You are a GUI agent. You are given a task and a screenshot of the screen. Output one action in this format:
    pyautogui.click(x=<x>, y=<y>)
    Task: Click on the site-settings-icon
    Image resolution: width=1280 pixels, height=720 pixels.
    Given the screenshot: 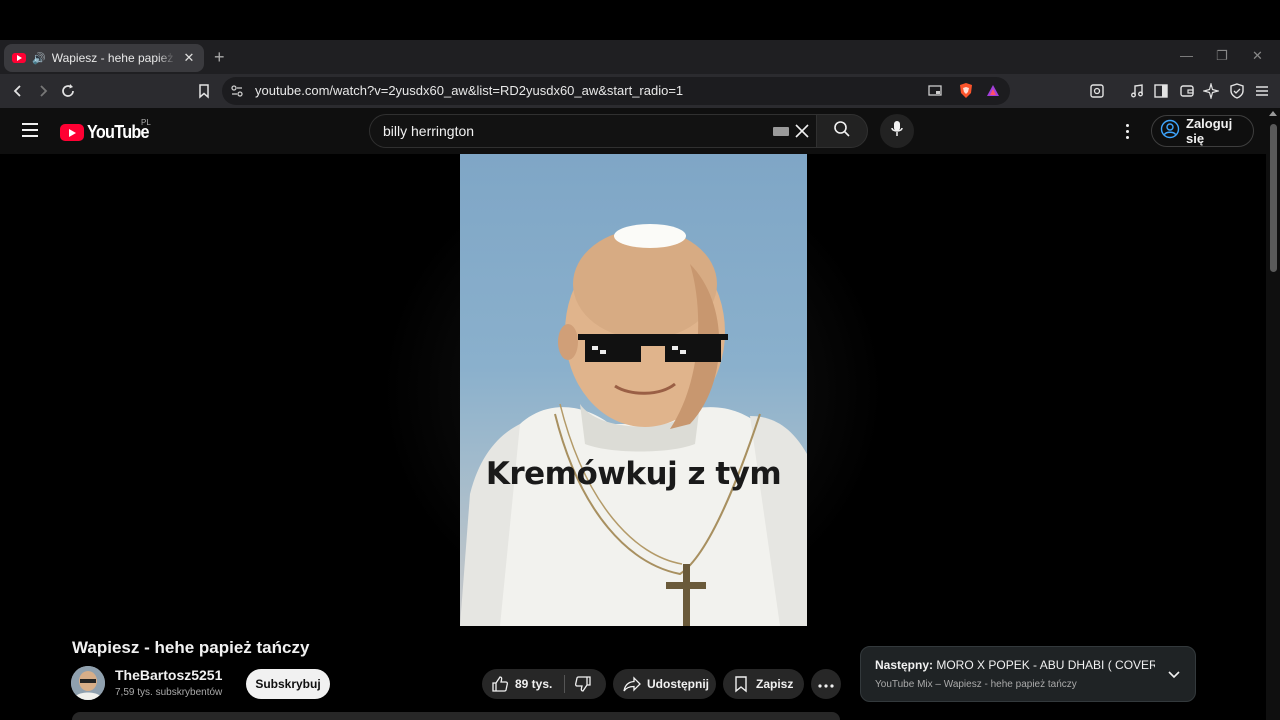 What is the action you would take?
    pyautogui.click(x=237, y=91)
    